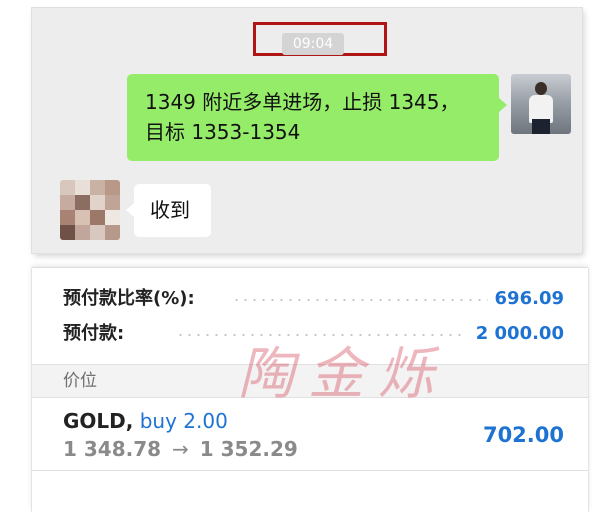 The width and height of the screenshot is (600, 512). I want to click on position-prices: 1 348.78 → 1 352.29, so click(180, 449).